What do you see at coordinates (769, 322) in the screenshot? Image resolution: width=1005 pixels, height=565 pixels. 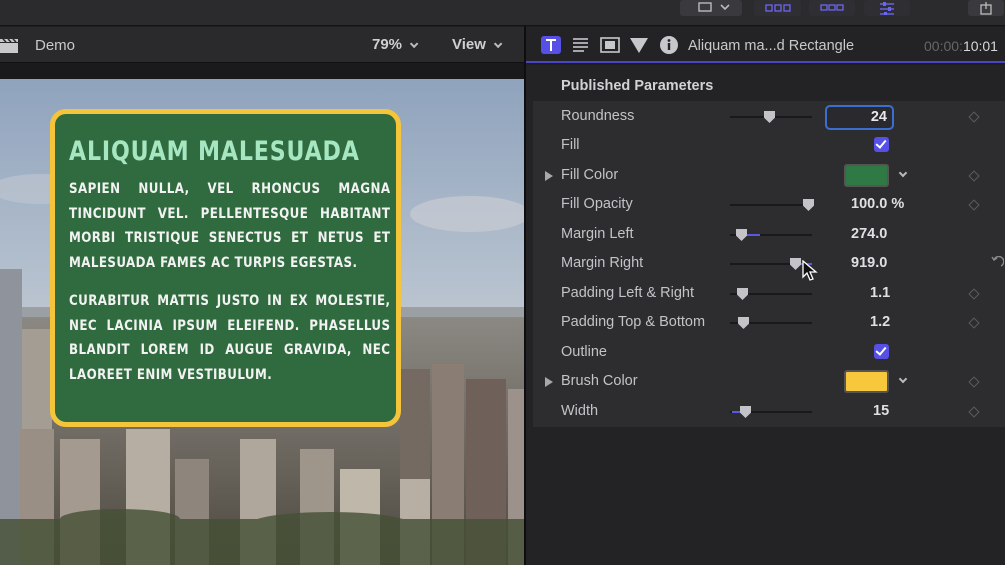 I see `param-padding-top-bottom: Padding Top & Bottom 1.2` at bounding box center [769, 322].